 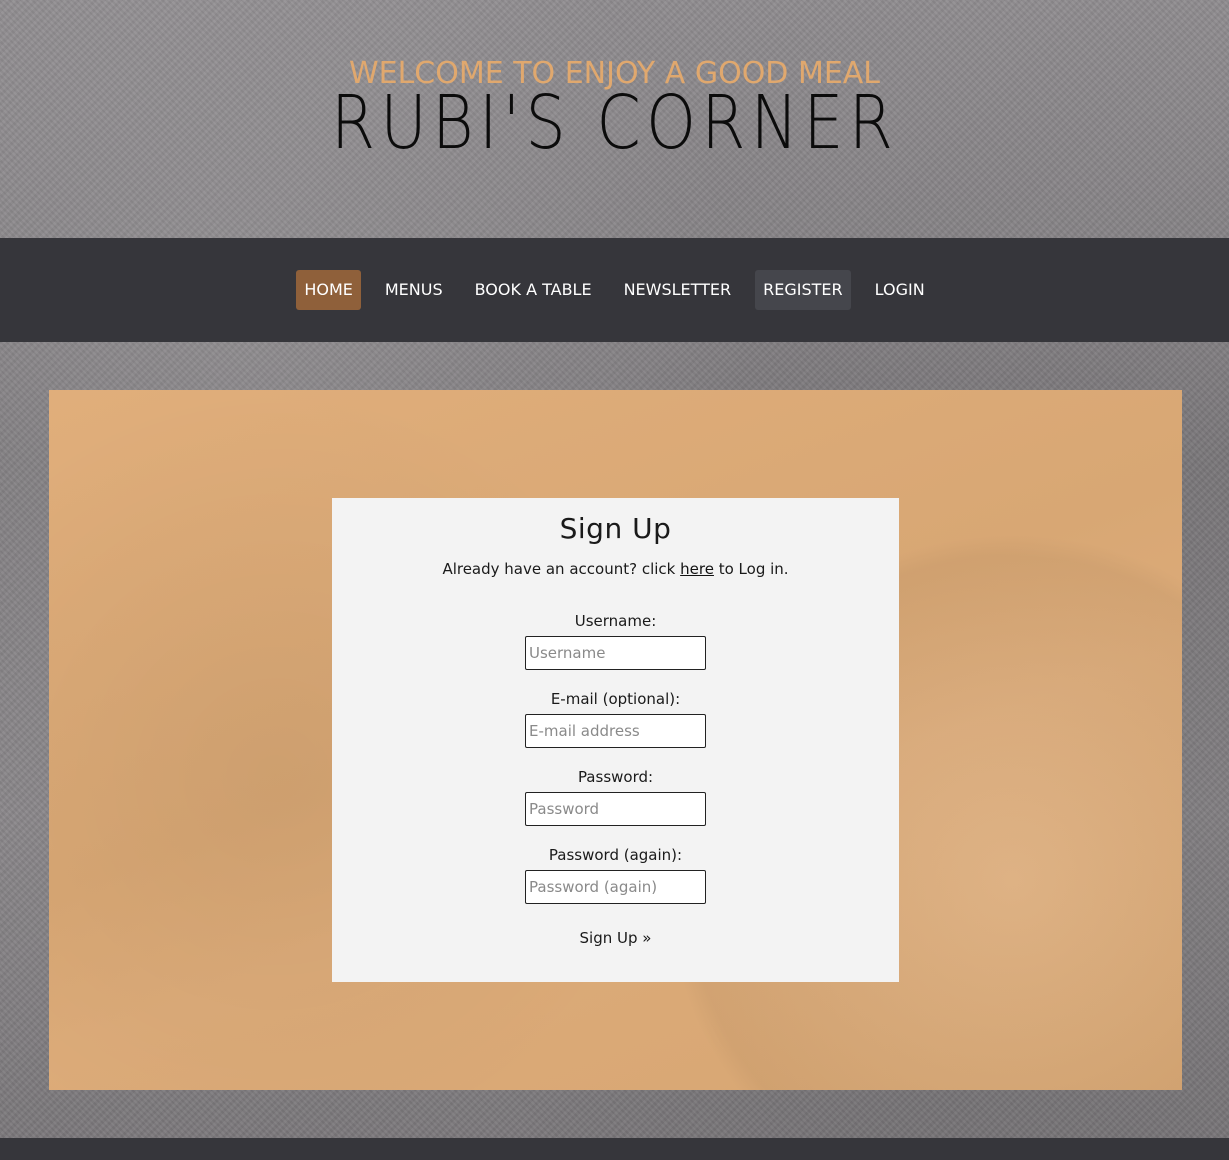 I want to click on password-again-input, so click(x=615, y=887).